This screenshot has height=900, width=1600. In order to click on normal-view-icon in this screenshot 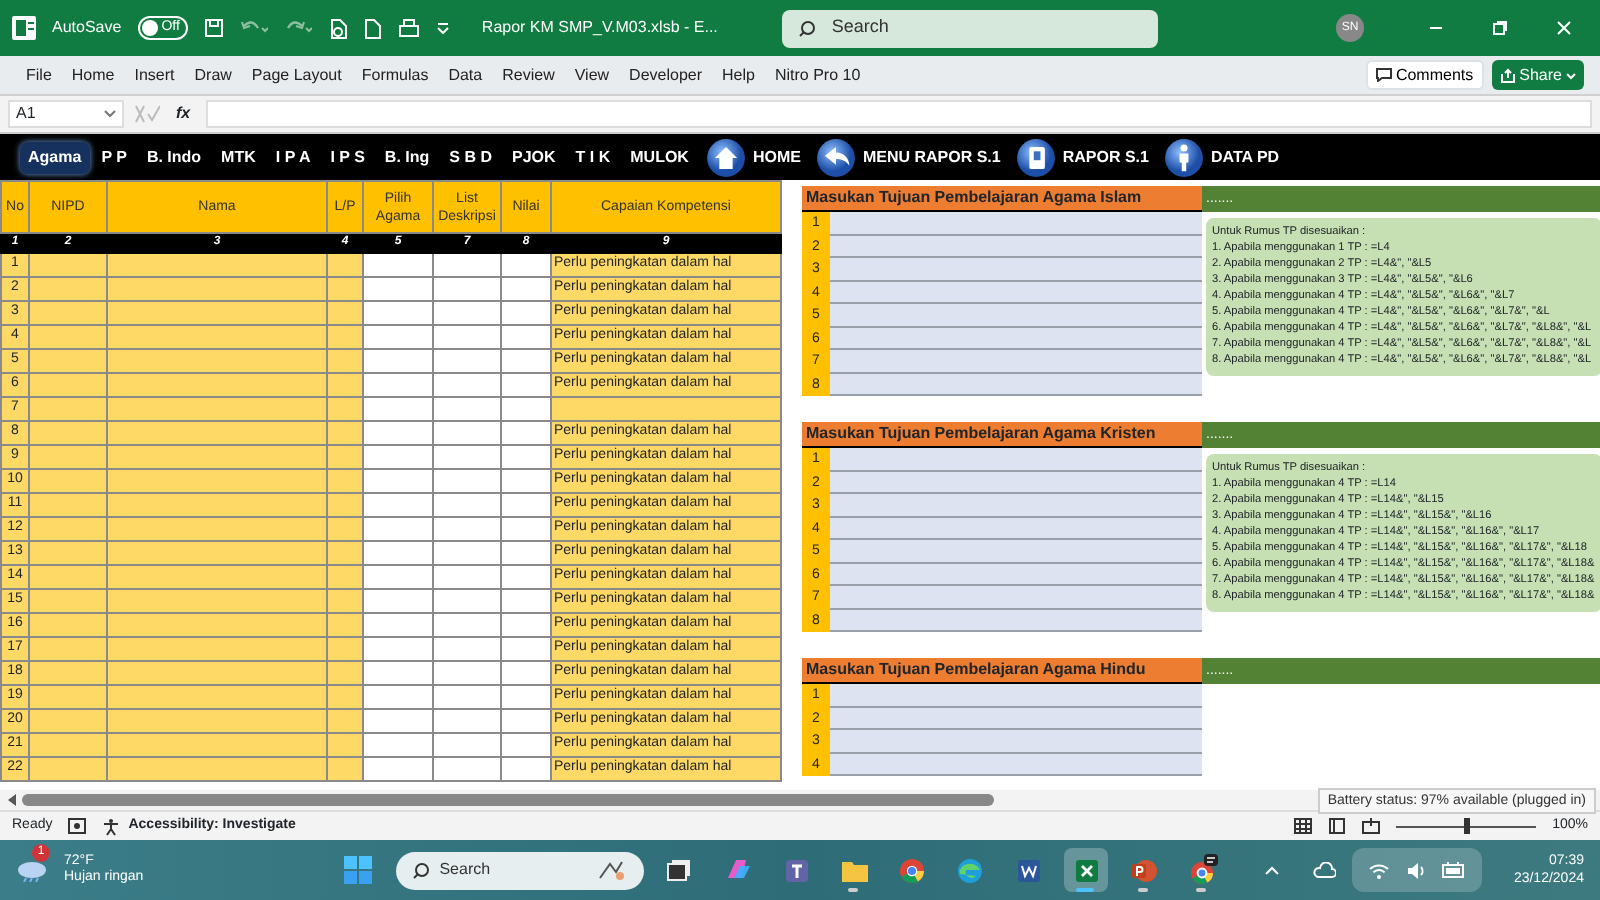, I will do `click(1303, 826)`.